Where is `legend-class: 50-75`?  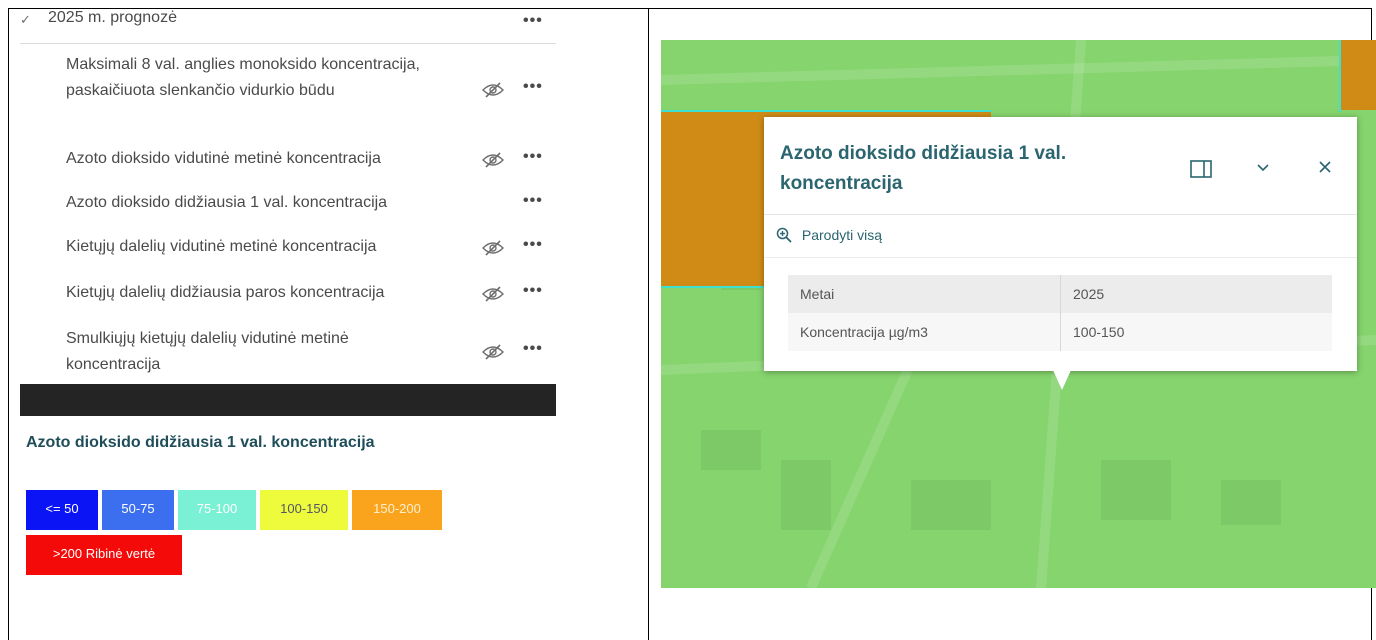
legend-class: 50-75 is located at coordinates (138, 510).